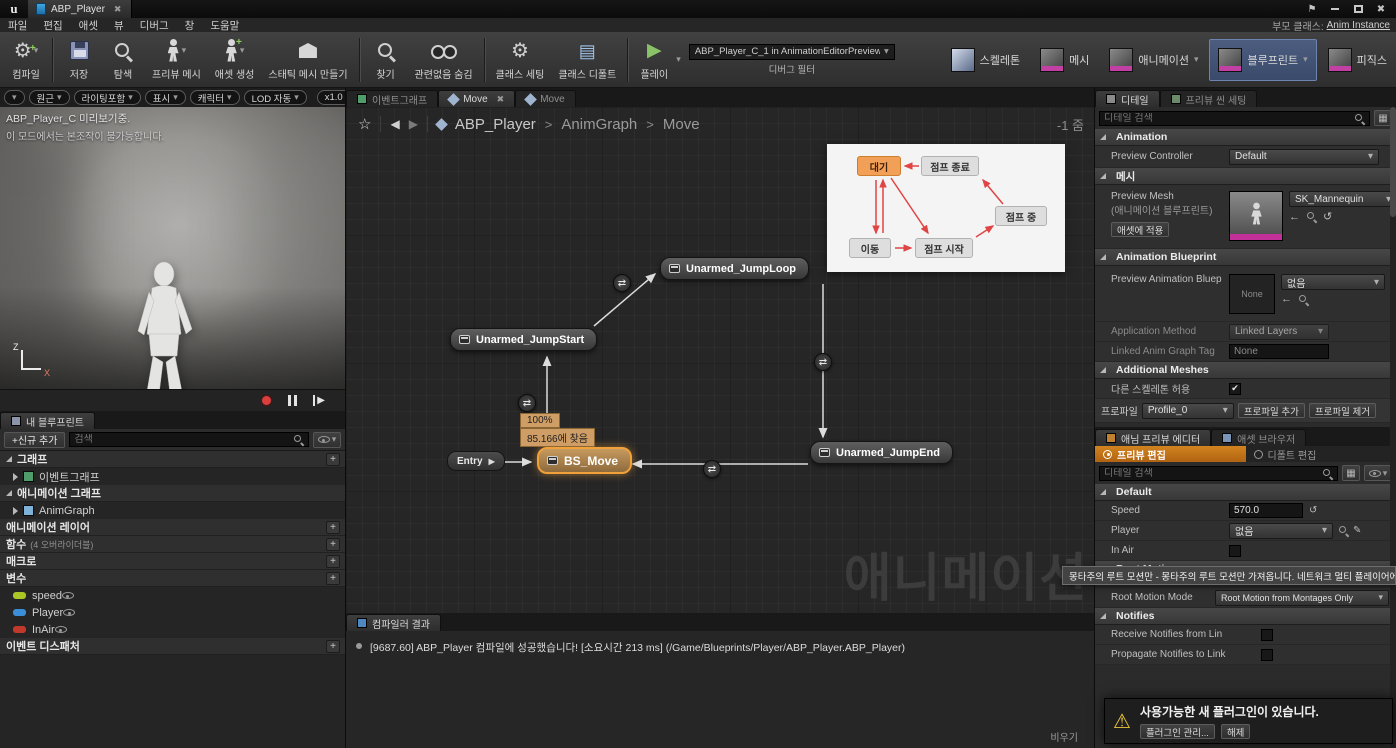  I want to click on viewport-character-button: 캐릭터 ▾, so click(214, 97).